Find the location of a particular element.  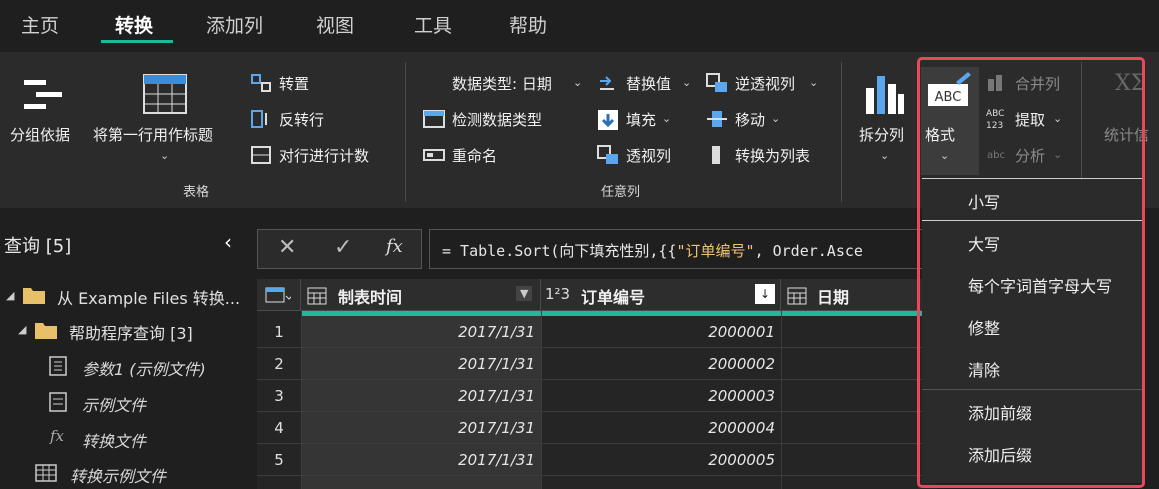

function-icon: fx is located at coordinates (57, 436).